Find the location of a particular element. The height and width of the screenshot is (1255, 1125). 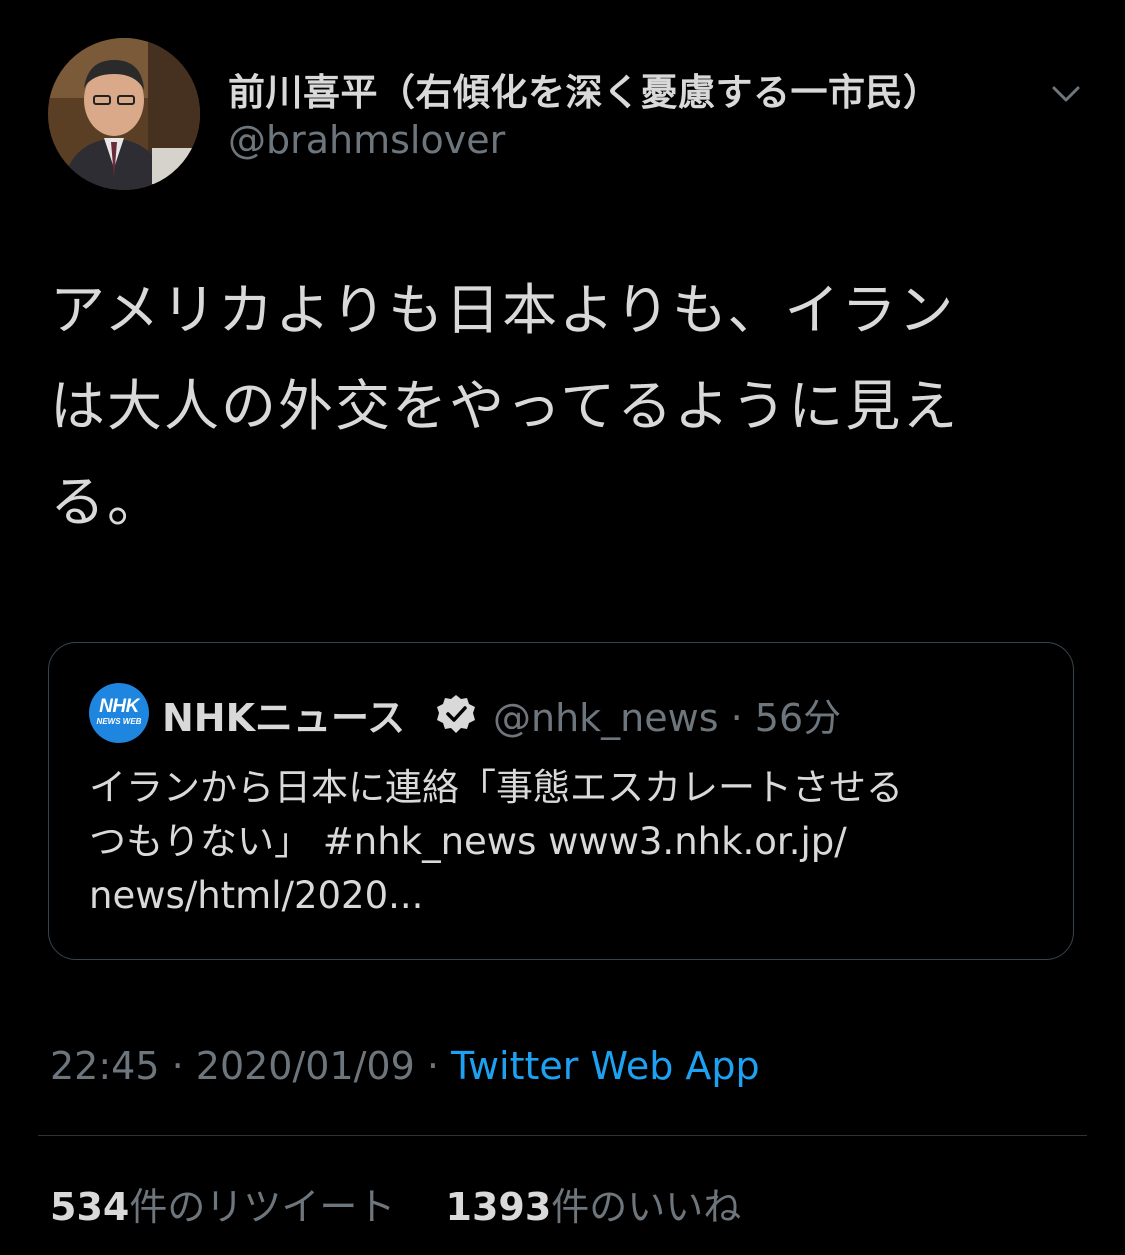

tweet-stats: 534件のリツイート 1393件のいいね is located at coordinates (395, 1203).